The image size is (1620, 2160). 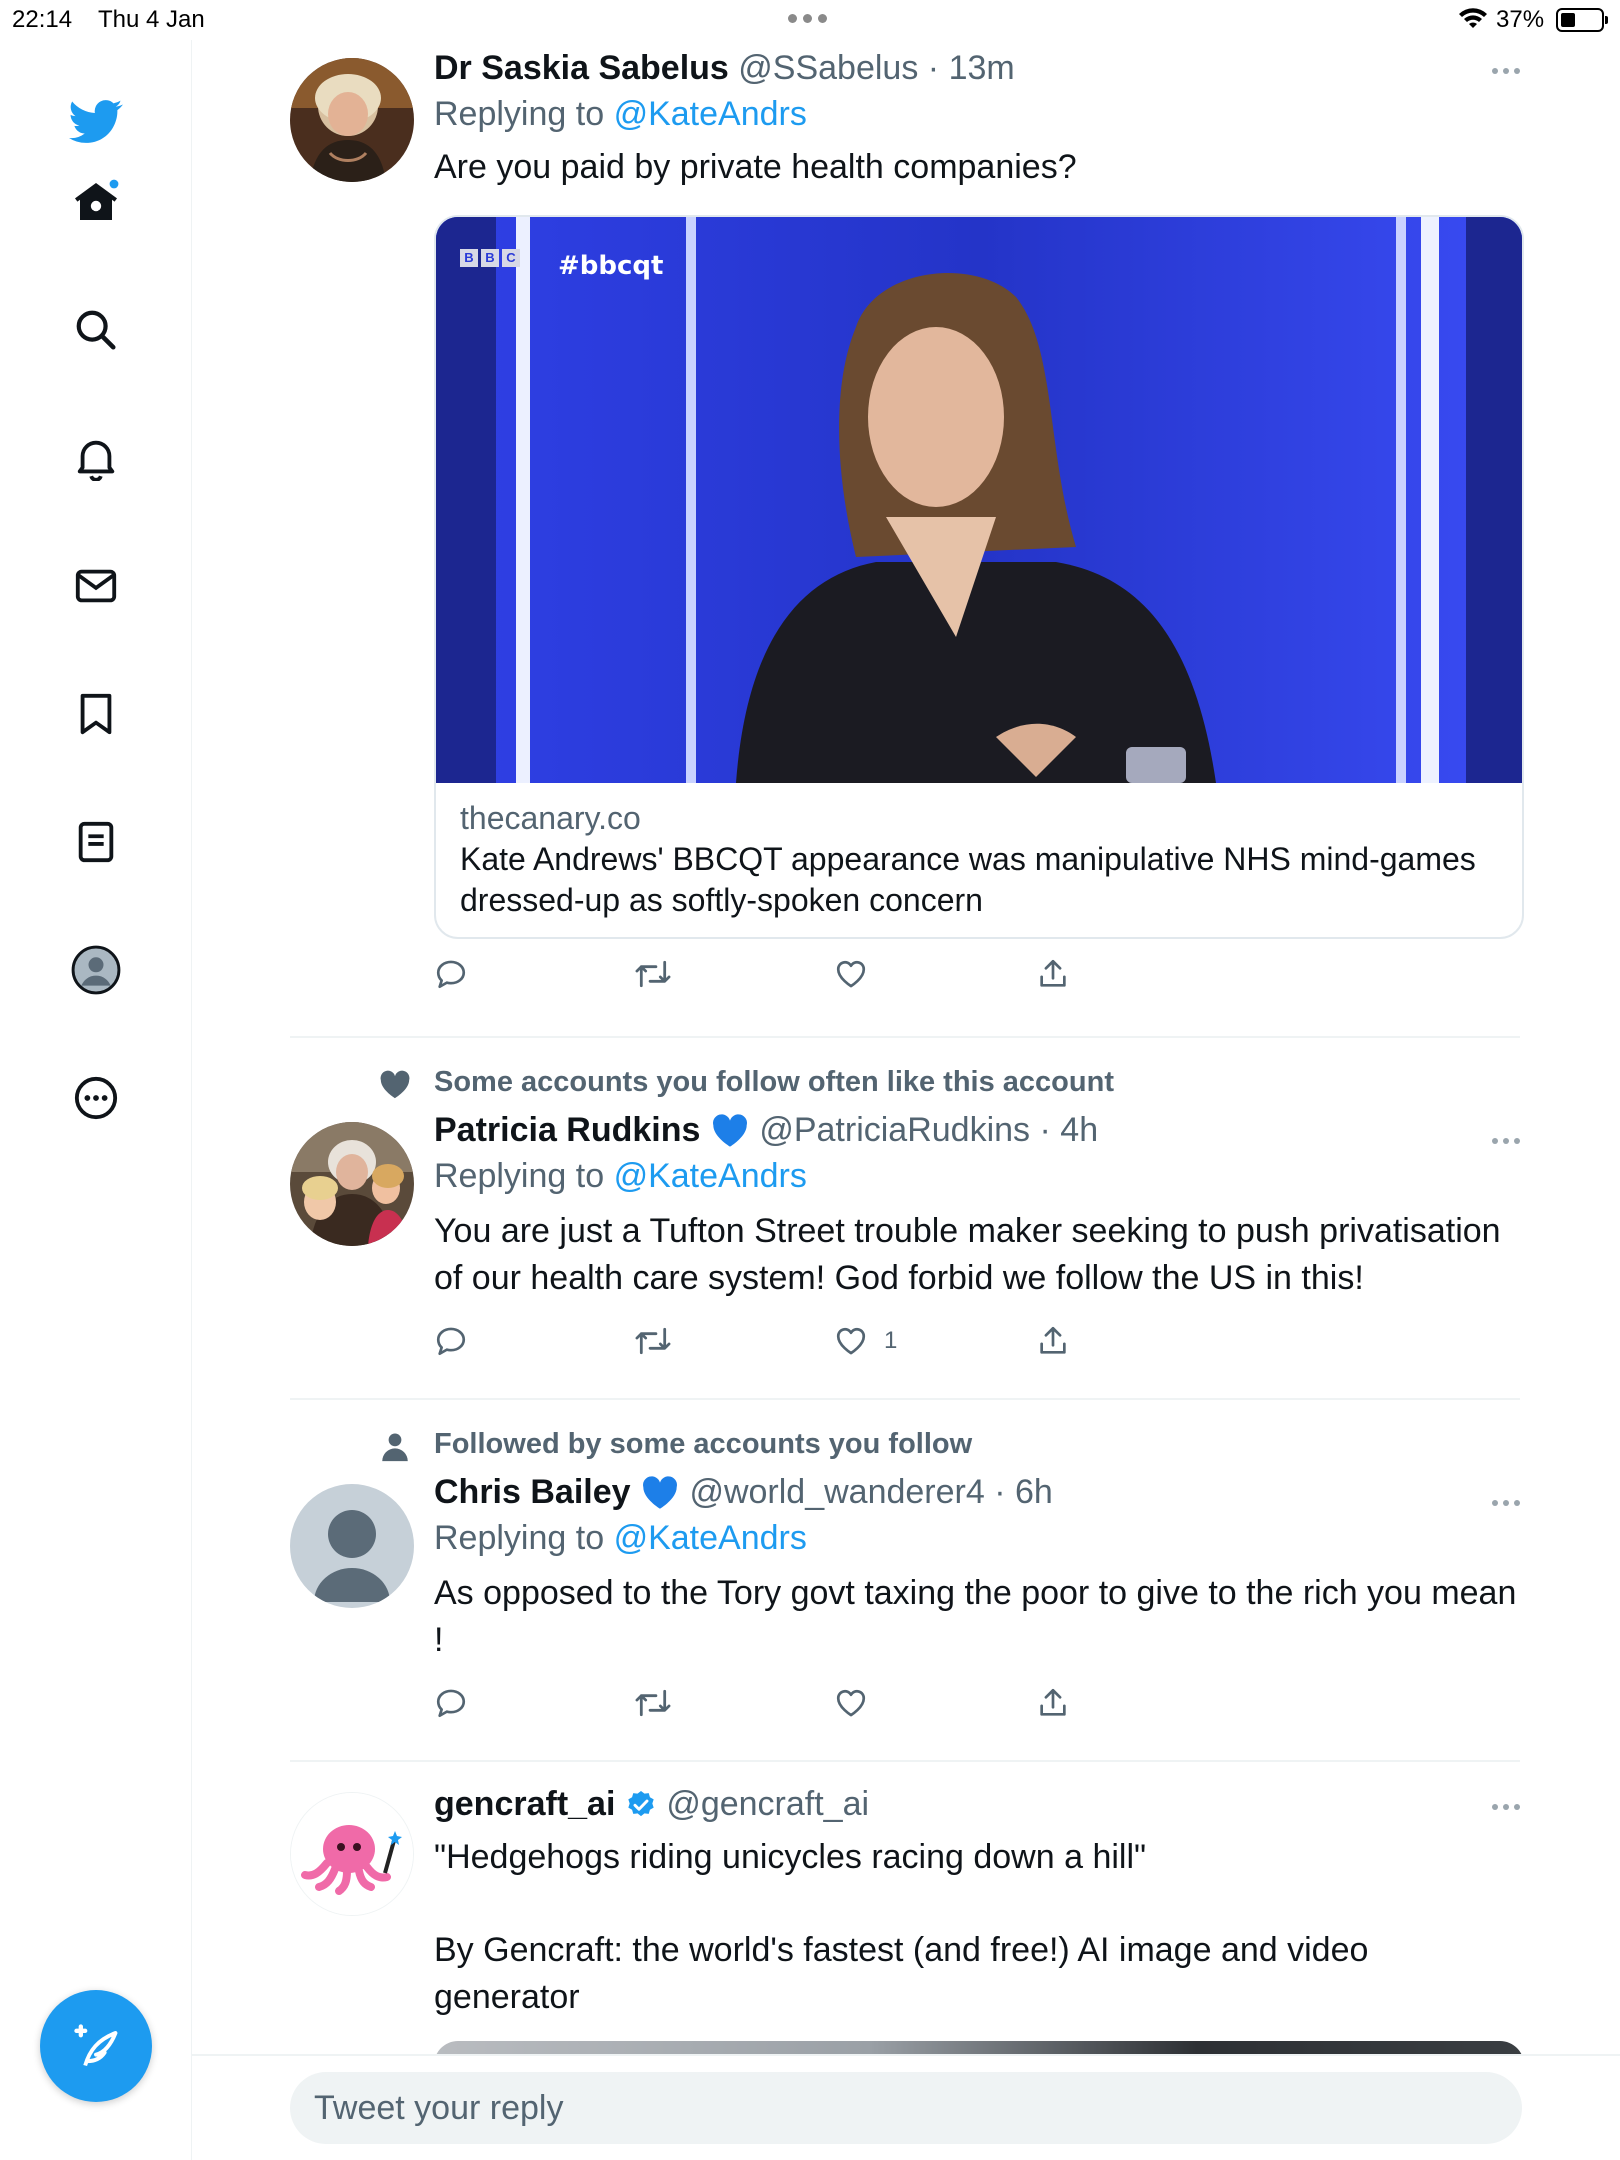 What do you see at coordinates (977, 1348) in the screenshot?
I see `tweet-actions: 1` at bounding box center [977, 1348].